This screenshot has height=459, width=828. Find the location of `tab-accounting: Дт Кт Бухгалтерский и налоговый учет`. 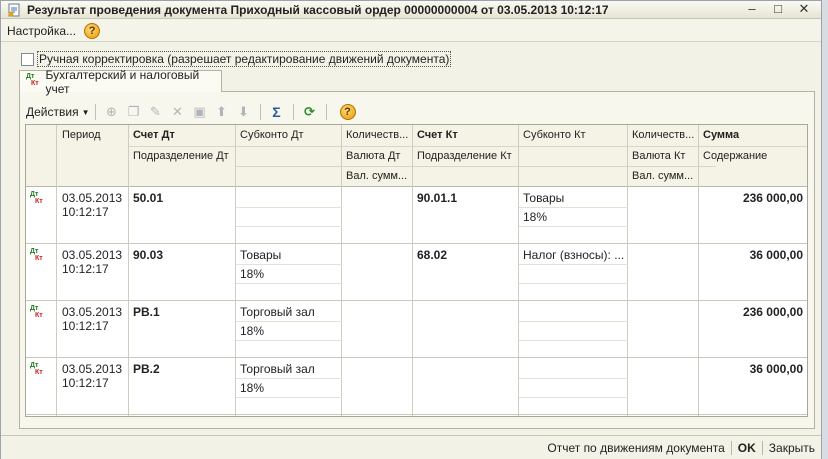

tab-accounting: Дт Кт Бухгалтерский и налоговый учет is located at coordinates (120, 82).